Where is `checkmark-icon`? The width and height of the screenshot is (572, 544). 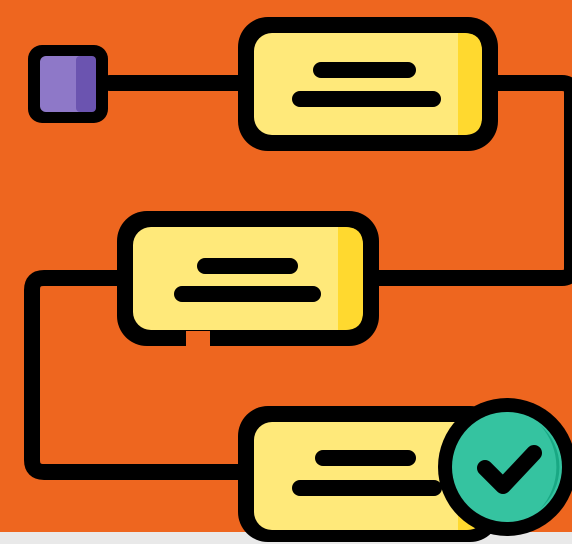
checkmark-icon is located at coordinates (505, 467).